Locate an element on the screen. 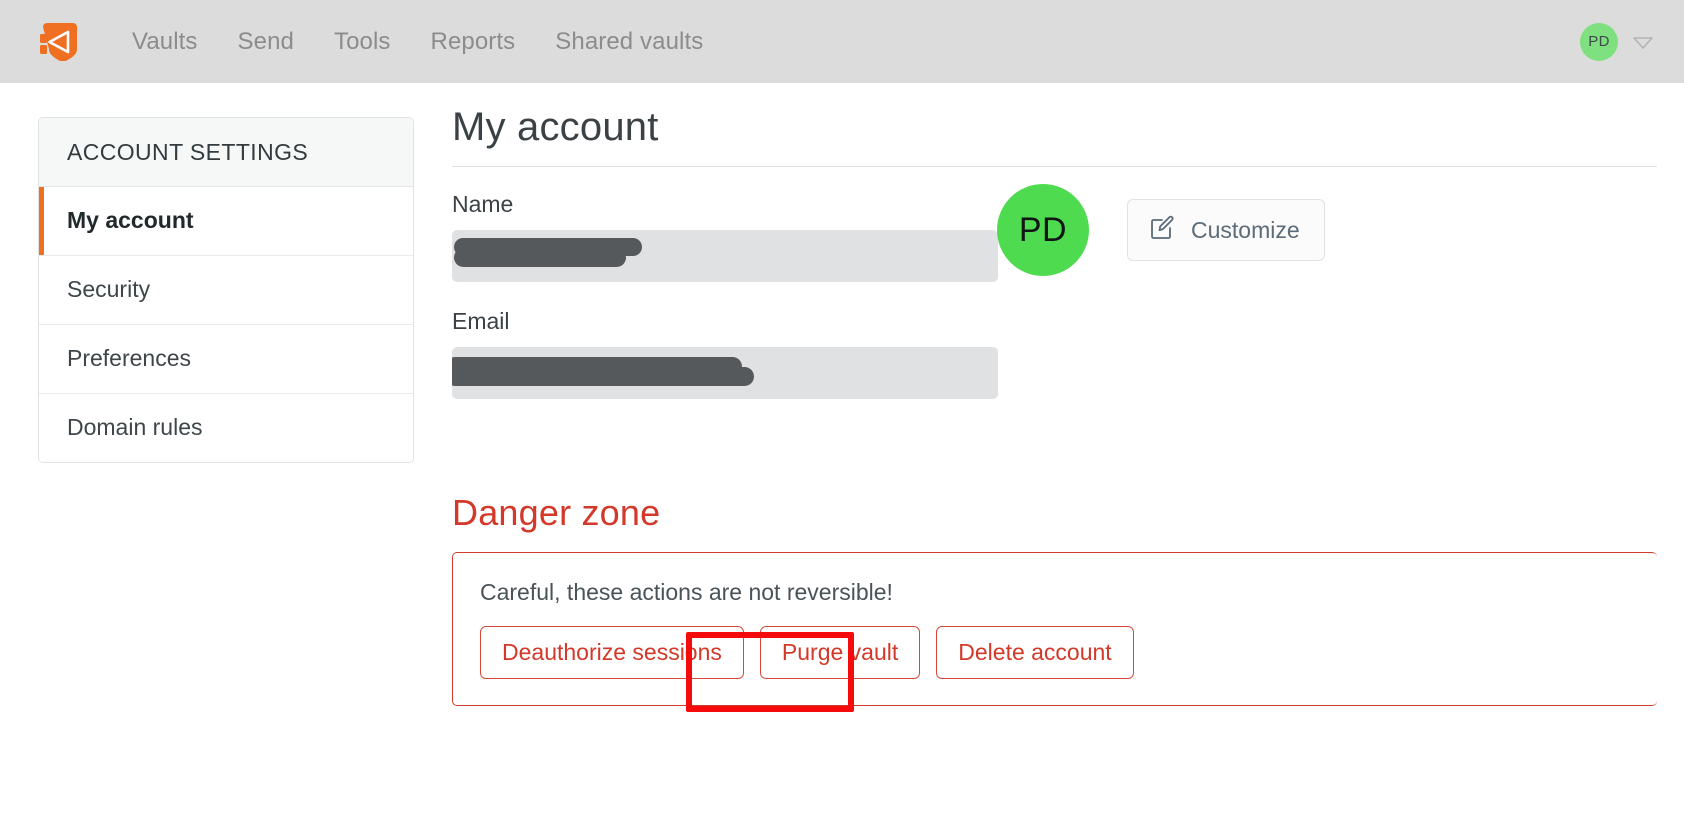 The height and width of the screenshot is (820, 1684). nav-item-vaults: Vaults is located at coordinates (165, 42).